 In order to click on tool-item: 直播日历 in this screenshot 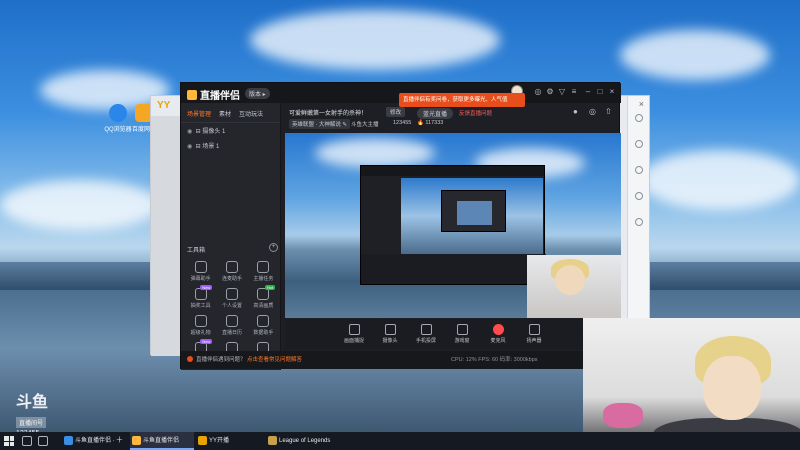, I will do `click(231, 325)`.